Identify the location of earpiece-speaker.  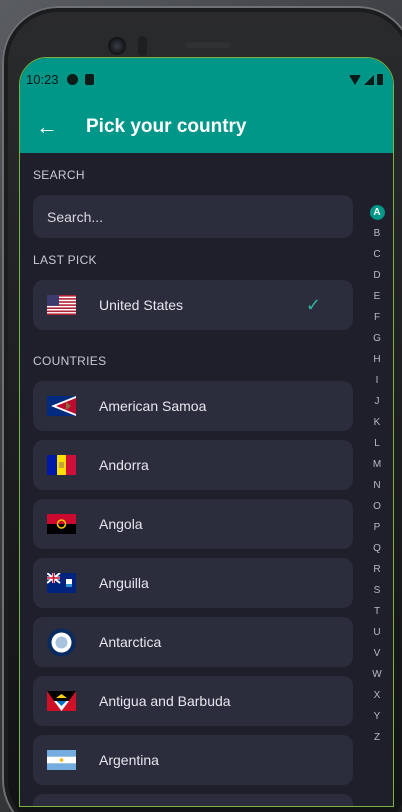
(208, 45).